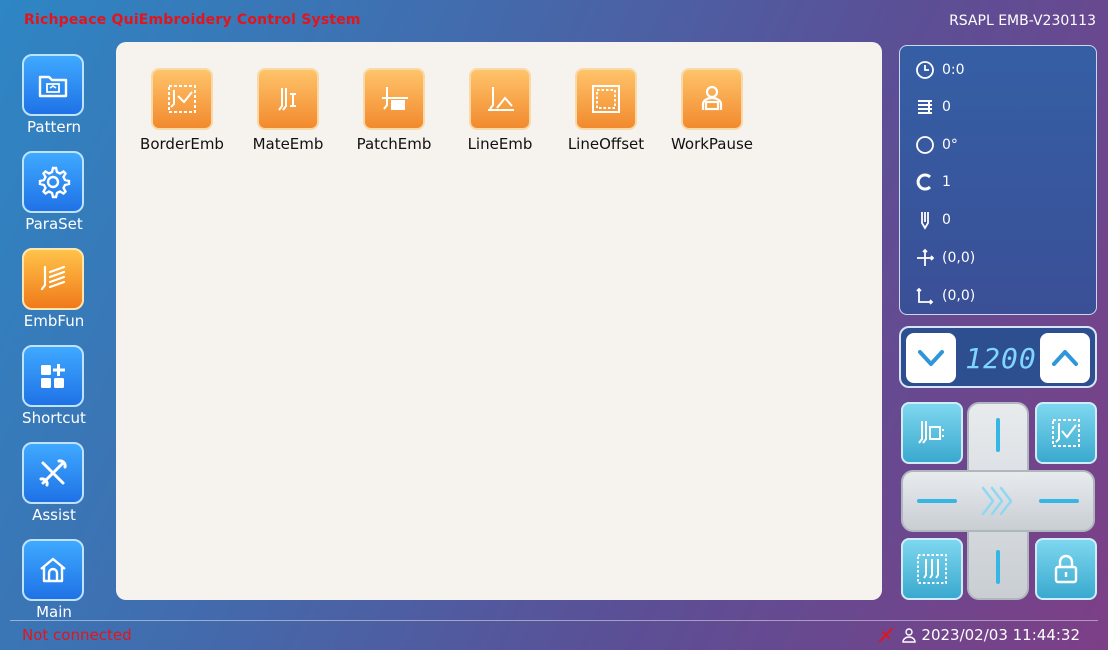 Image resolution: width=1108 pixels, height=650 pixels. I want to click on jog-up-button, so click(998, 437).